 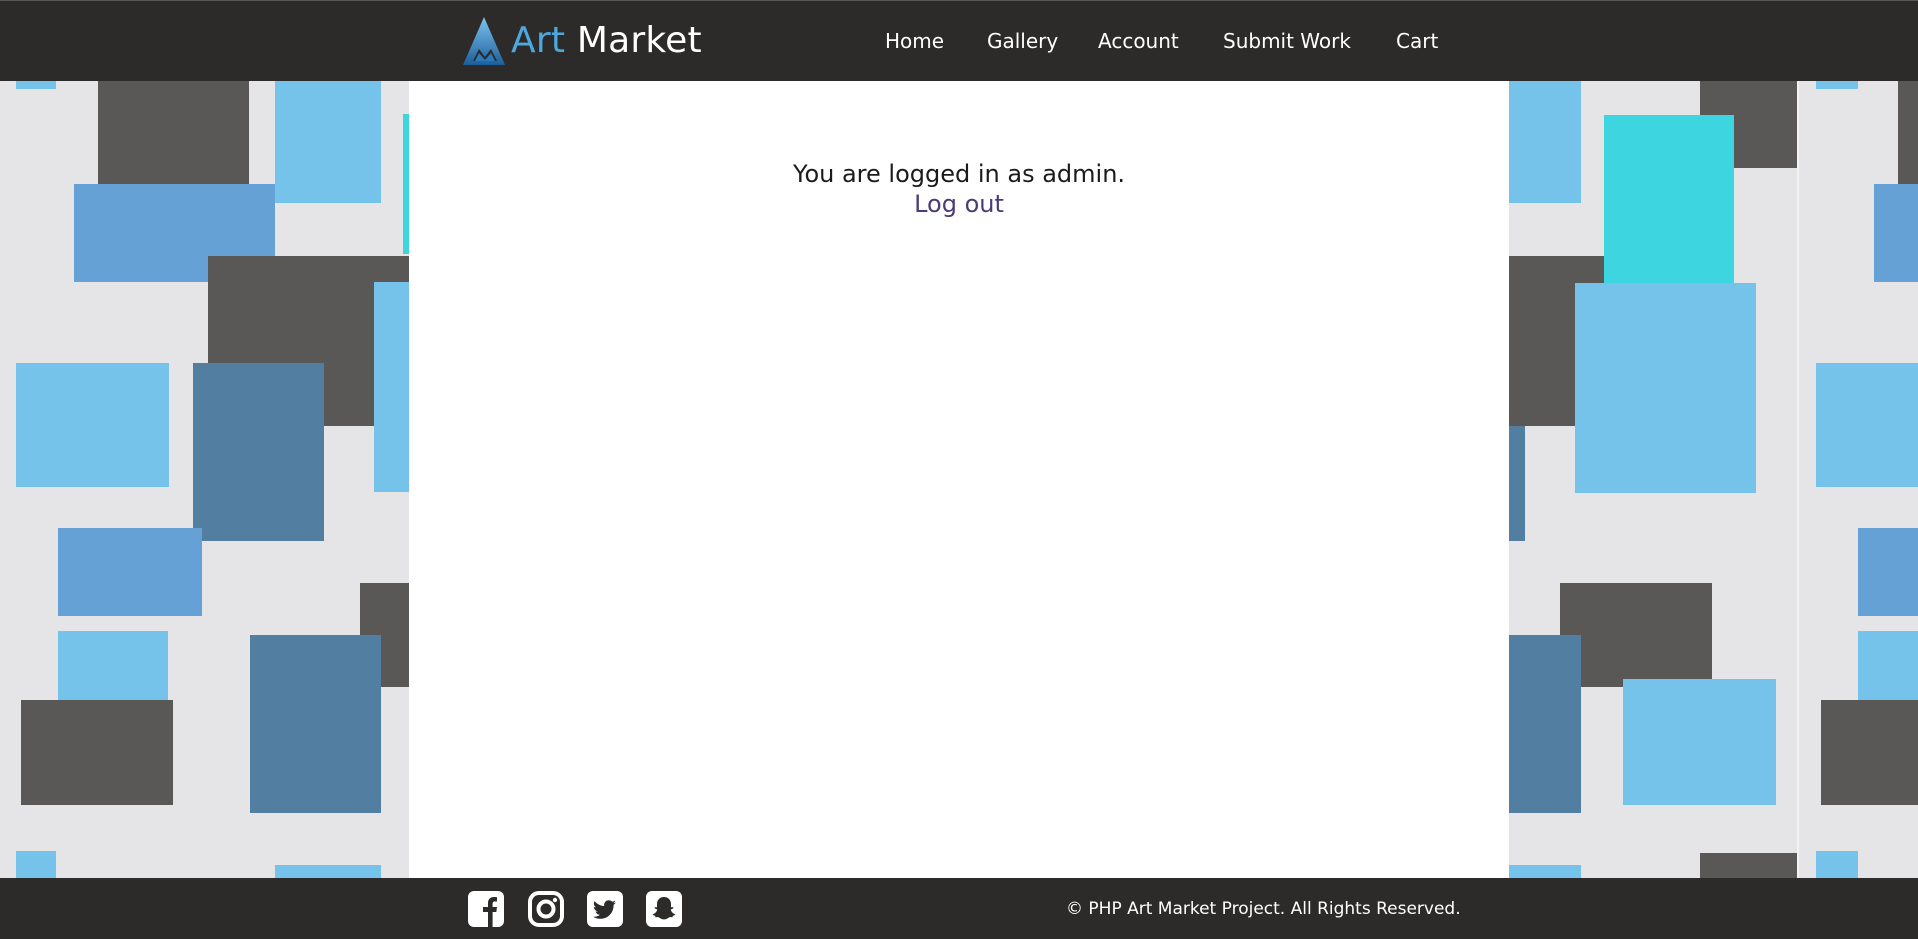 I want to click on instagram-link, so click(x=546, y=909).